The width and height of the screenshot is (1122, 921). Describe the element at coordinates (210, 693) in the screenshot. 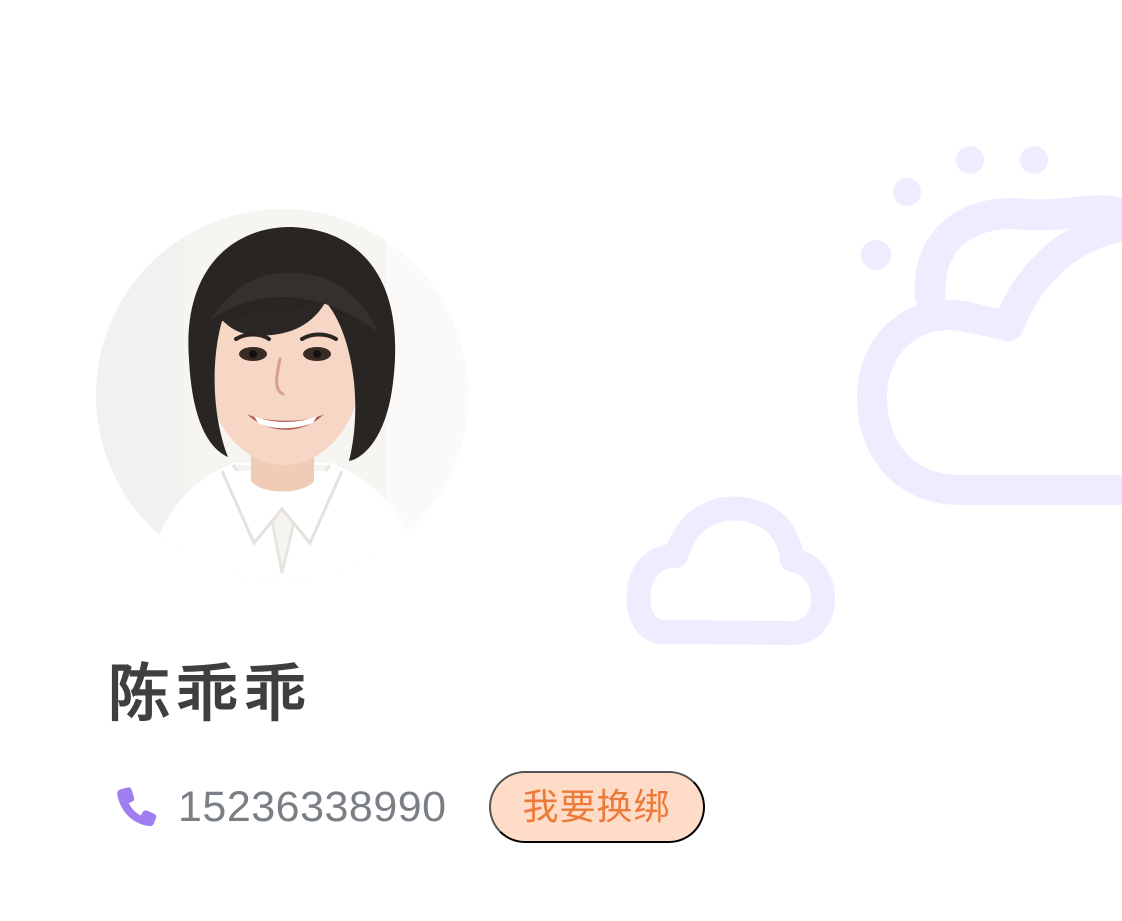

I see `user-name: 陈乖乖` at that location.